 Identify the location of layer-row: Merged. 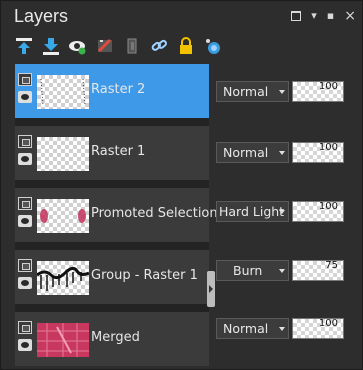
(112, 339).